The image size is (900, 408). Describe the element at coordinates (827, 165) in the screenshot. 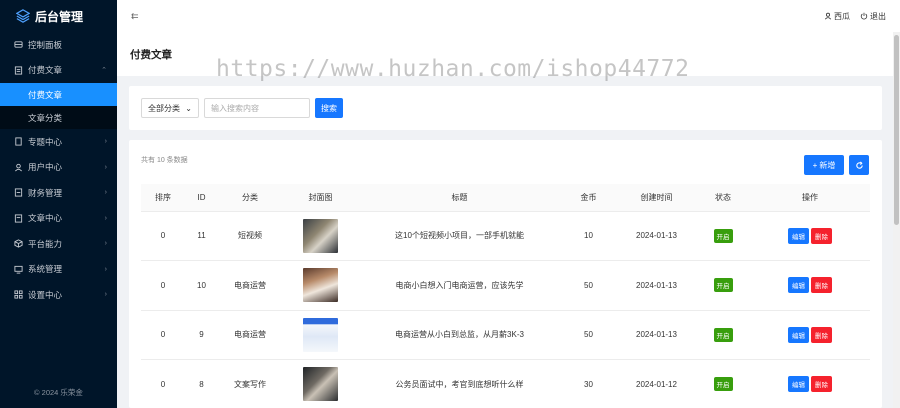

I see `add-button-label: 新增` at that location.